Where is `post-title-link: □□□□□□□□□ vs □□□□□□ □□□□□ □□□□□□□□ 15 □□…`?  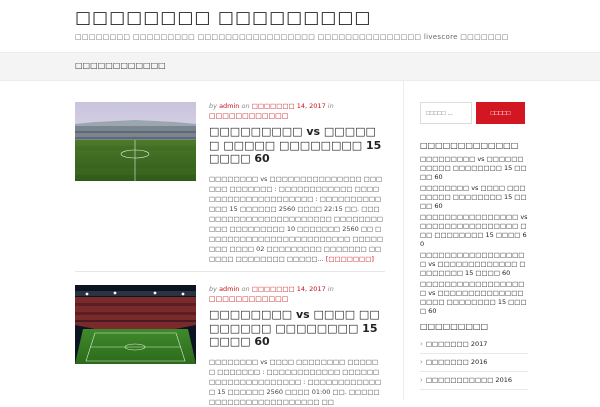
post-title-link: □□□□□□□□□ vs □□□□□□ □□□□□ □□□□□□□□ 15 □□… is located at coordinates (296, 145).